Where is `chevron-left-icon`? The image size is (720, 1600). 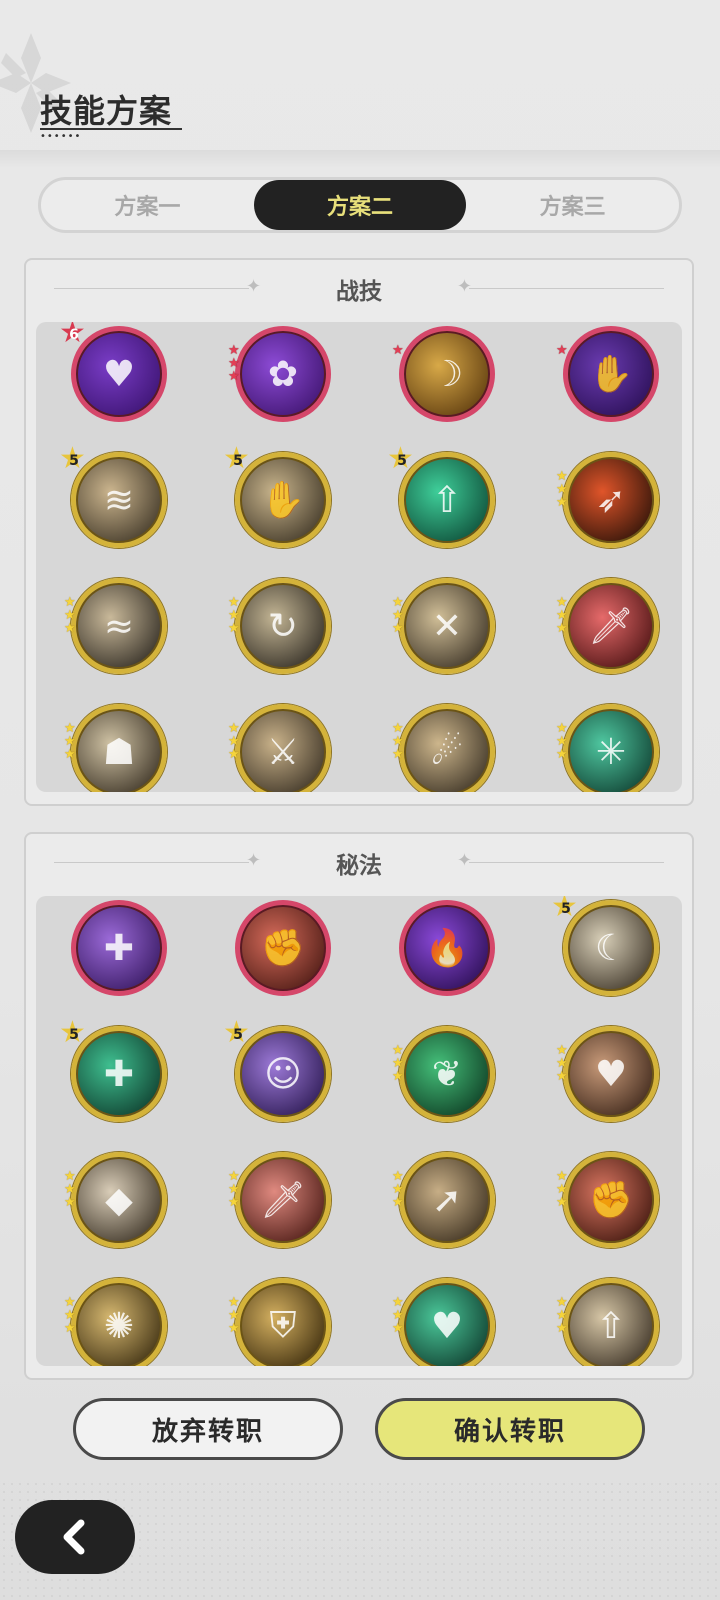 chevron-left-icon is located at coordinates (74, 1537).